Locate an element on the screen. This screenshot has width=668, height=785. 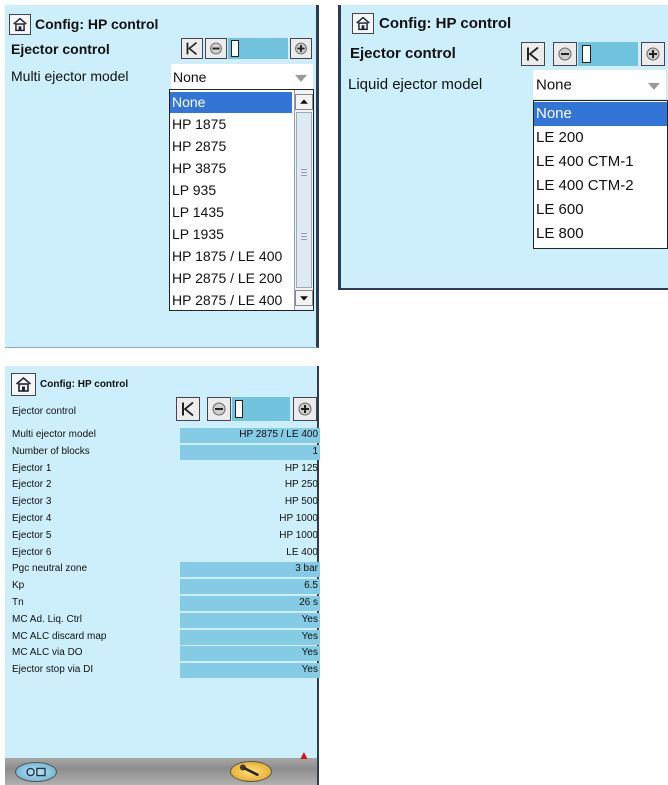
parameter-label: Ejector 4 is located at coordinates (32, 518).